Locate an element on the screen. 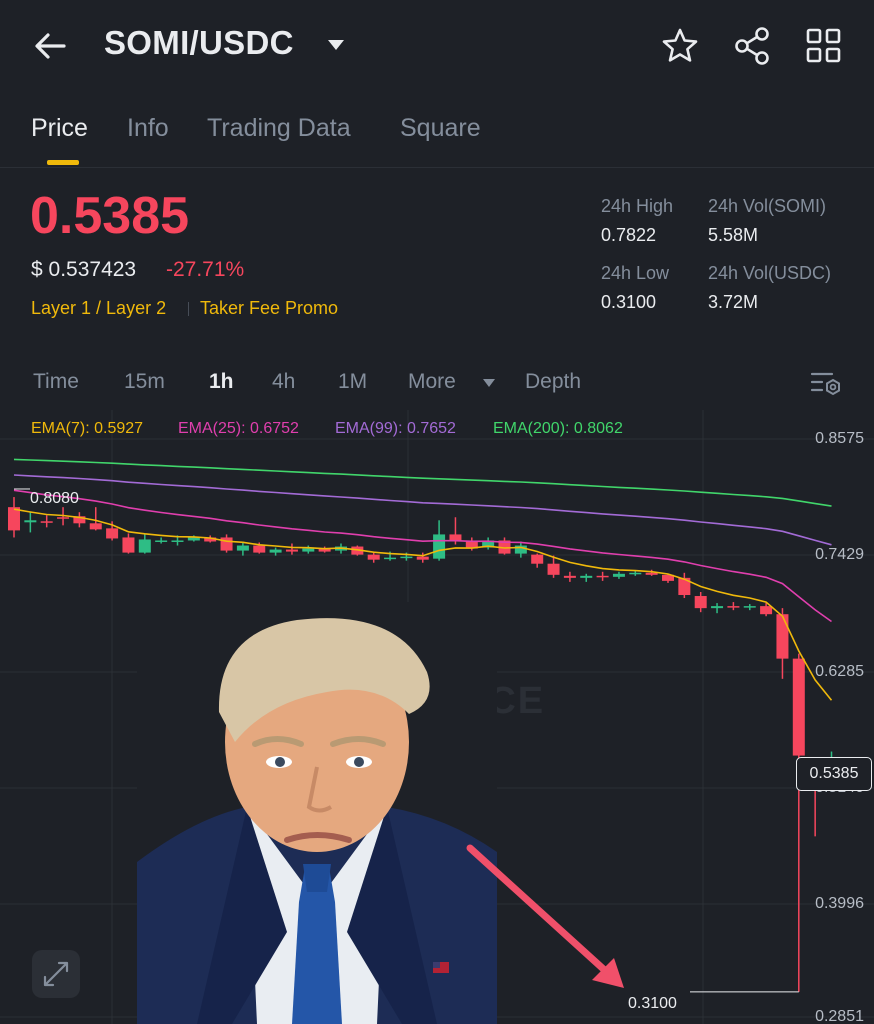 The height and width of the screenshot is (1024, 874). interval-1m: 1M is located at coordinates (352, 382).